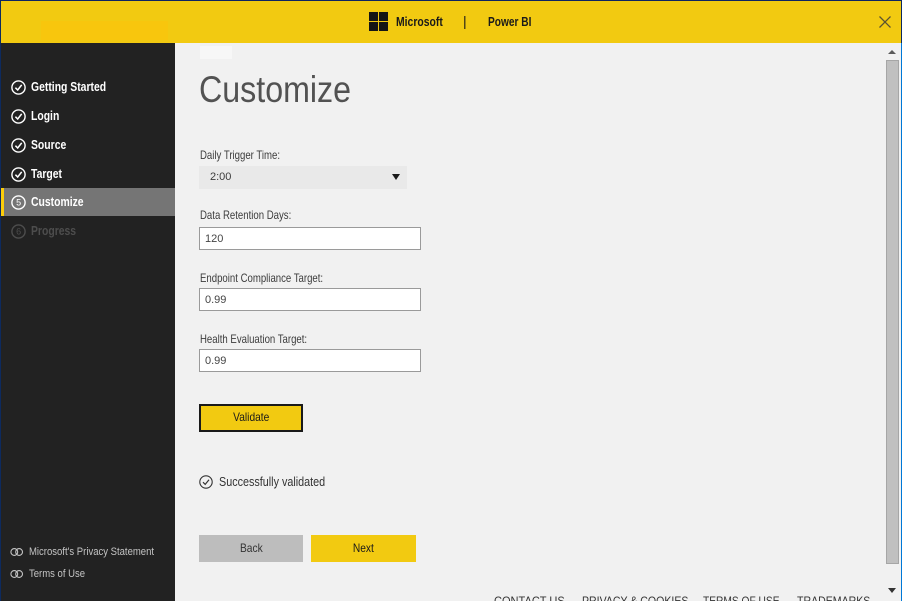  I want to click on svg-text: 5, so click(18, 202).